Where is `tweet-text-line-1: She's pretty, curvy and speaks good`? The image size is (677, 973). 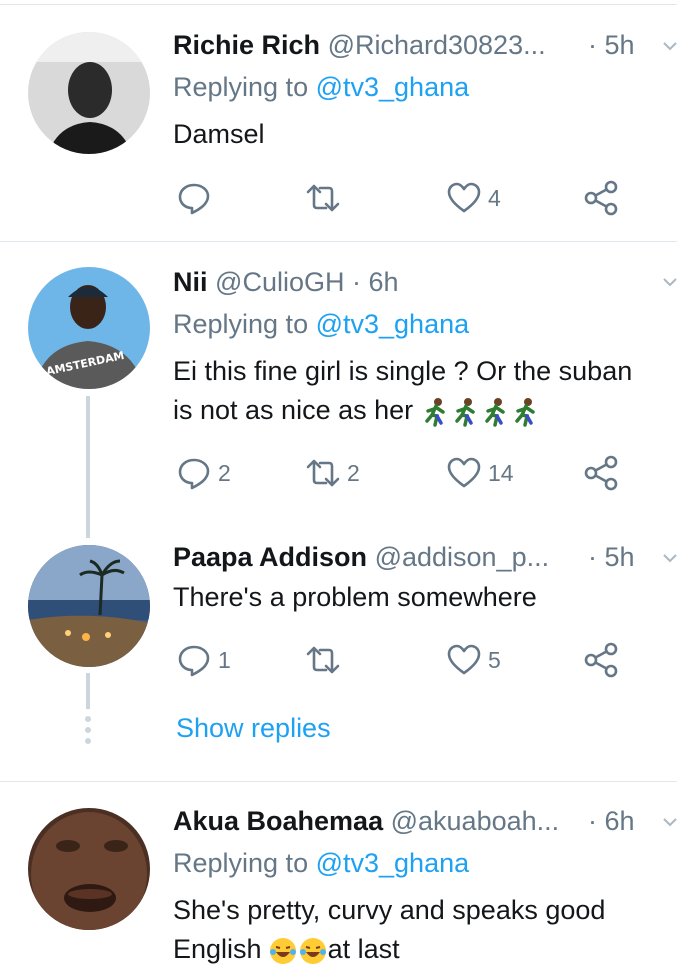
tweet-text-line-1: She's pretty, curvy and speaks good is located at coordinates (389, 910).